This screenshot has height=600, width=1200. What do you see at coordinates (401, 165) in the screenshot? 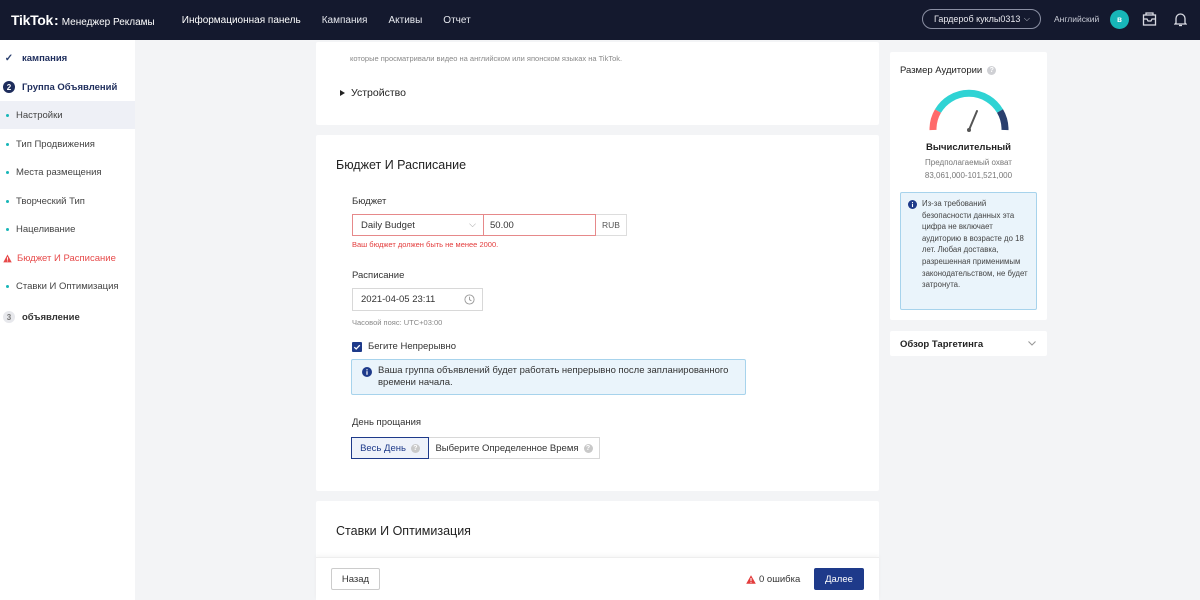
I see `section-title: Бюджет И Расписание` at bounding box center [401, 165].